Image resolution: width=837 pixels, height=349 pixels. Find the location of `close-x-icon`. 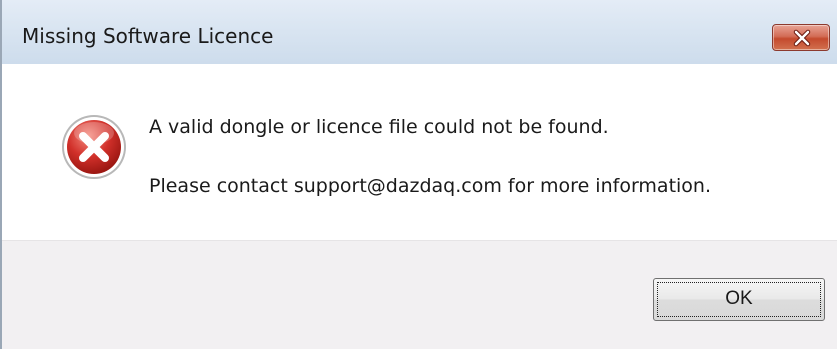

close-x-icon is located at coordinates (802, 38).